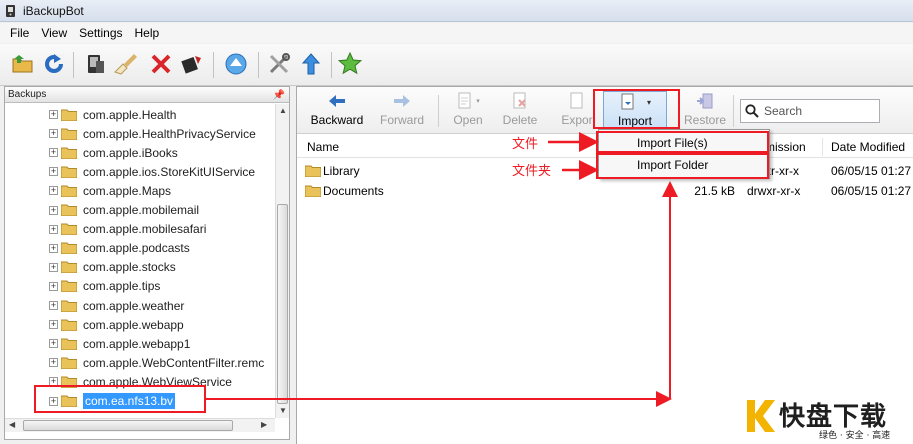 This screenshot has width=913, height=444. Describe the element at coordinates (283, 110) in the screenshot. I see `scroll-up-icon: ▲` at that location.